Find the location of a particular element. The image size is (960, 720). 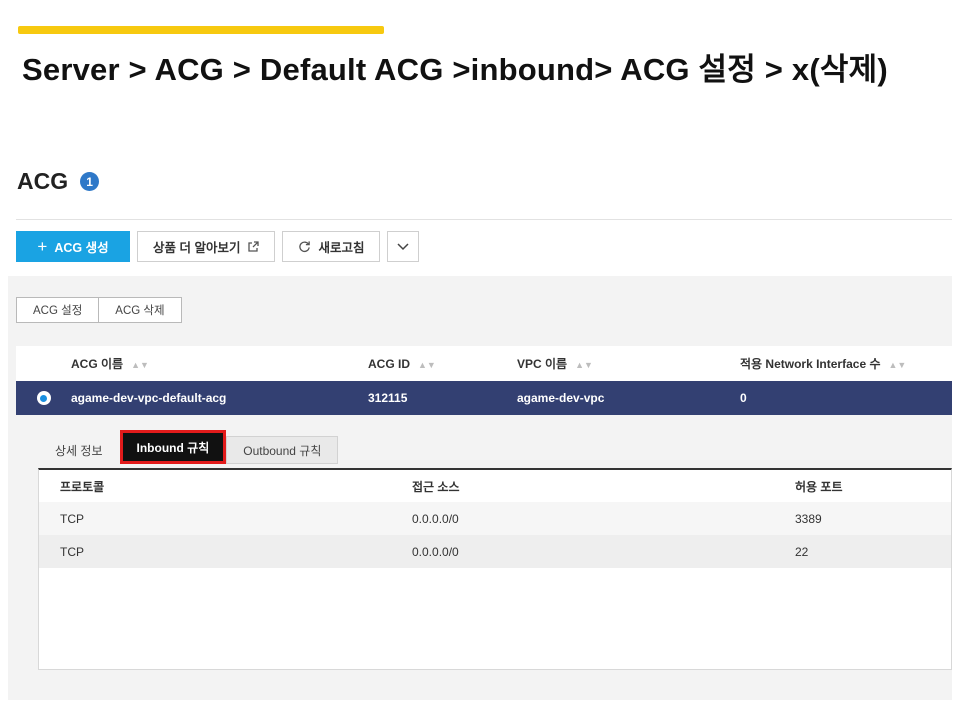

row-select-radio is located at coordinates (43, 398).